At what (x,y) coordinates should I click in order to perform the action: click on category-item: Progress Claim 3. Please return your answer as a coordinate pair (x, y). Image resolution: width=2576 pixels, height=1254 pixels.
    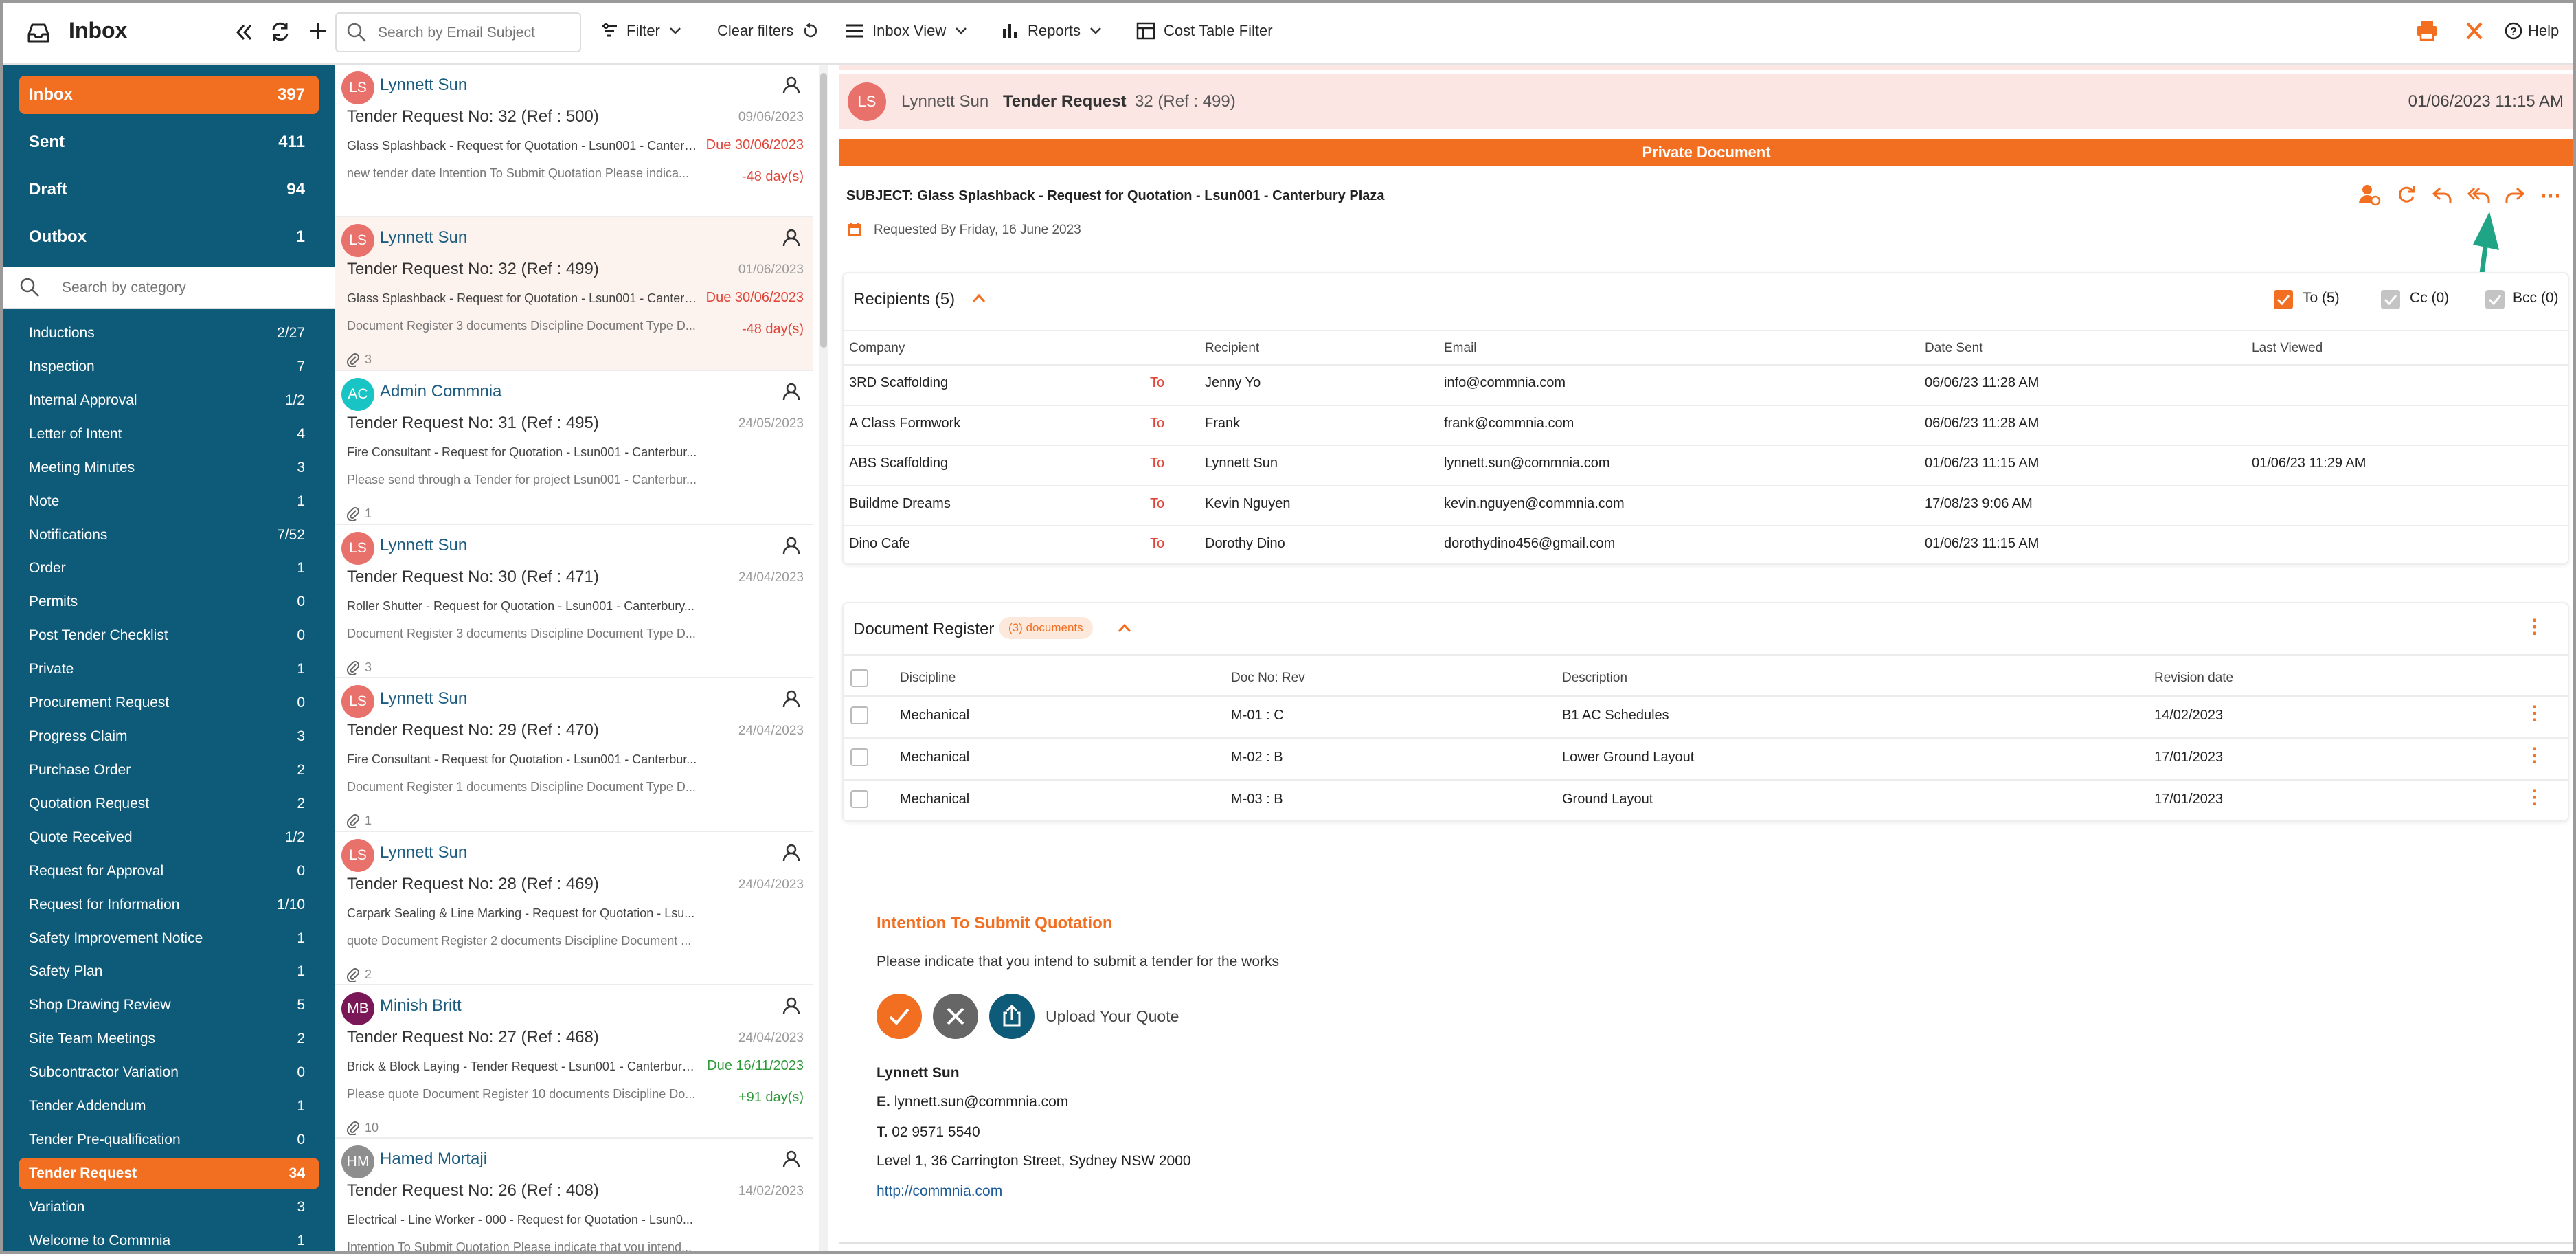
    Looking at the image, I should click on (169, 736).